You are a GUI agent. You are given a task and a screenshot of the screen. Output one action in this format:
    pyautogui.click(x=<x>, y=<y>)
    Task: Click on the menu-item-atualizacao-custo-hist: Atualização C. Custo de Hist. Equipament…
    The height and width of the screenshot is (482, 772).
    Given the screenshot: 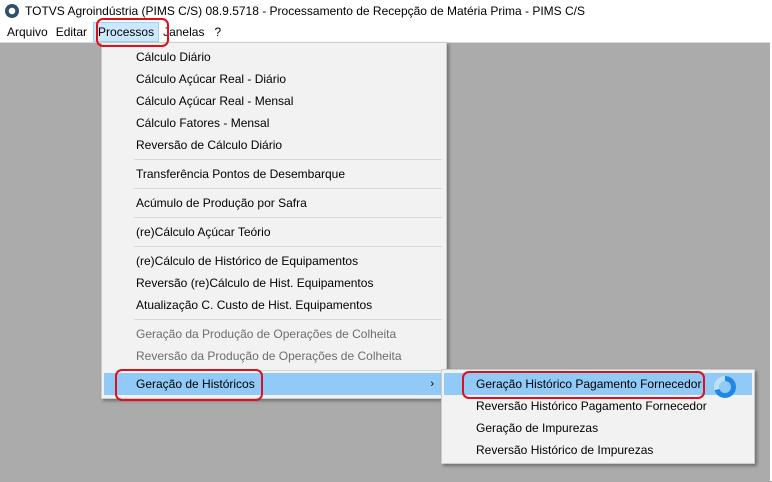 What is the action you would take?
    pyautogui.click(x=274, y=305)
    